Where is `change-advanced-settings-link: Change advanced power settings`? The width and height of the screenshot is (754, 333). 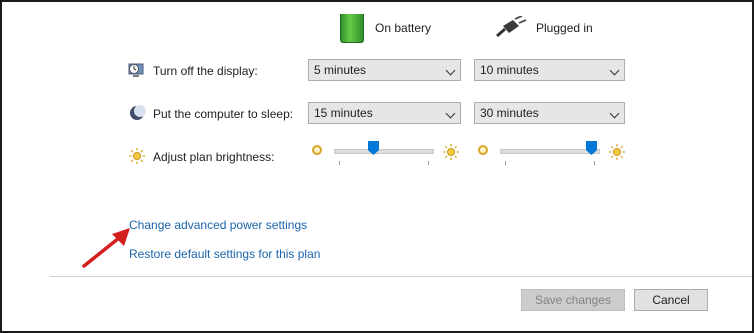 change-advanced-settings-link: Change advanced power settings is located at coordinates (218, 225).